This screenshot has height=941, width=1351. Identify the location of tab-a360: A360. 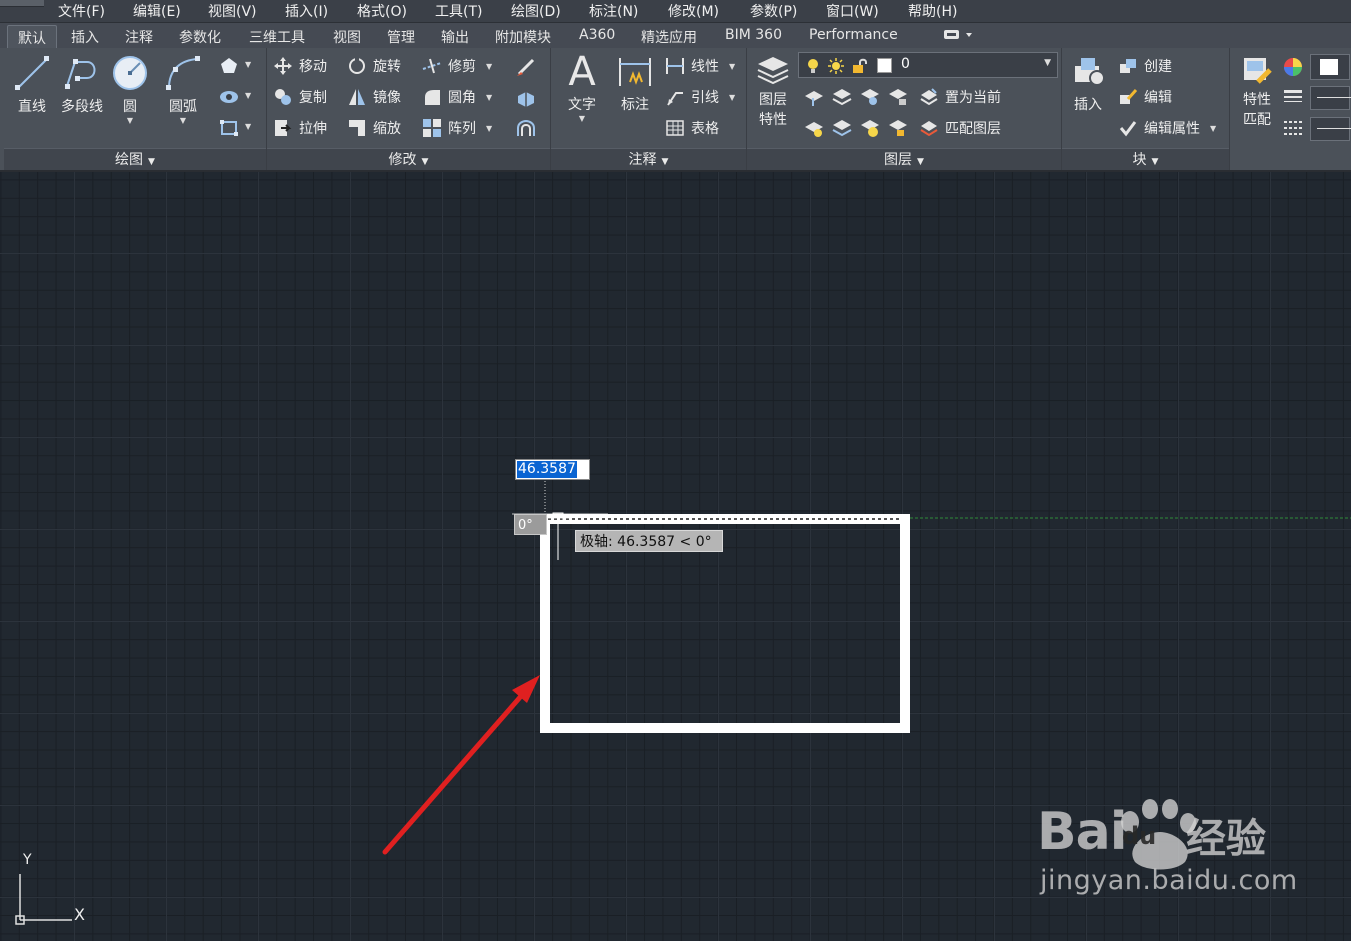
(597, 35).